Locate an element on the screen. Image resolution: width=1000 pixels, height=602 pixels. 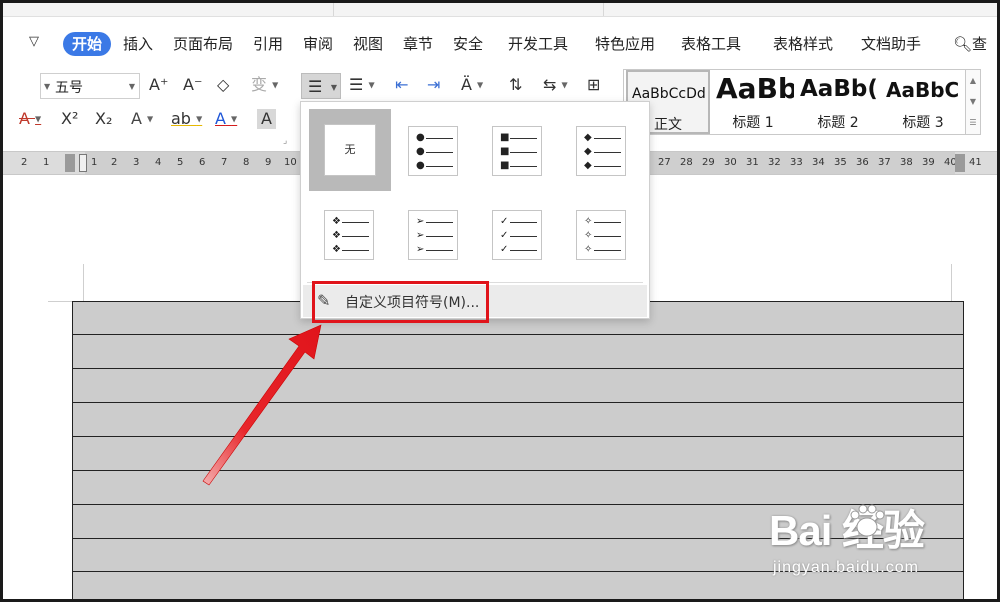
tab-page-layout: 页面布局 is located at coordinates (203, 44).